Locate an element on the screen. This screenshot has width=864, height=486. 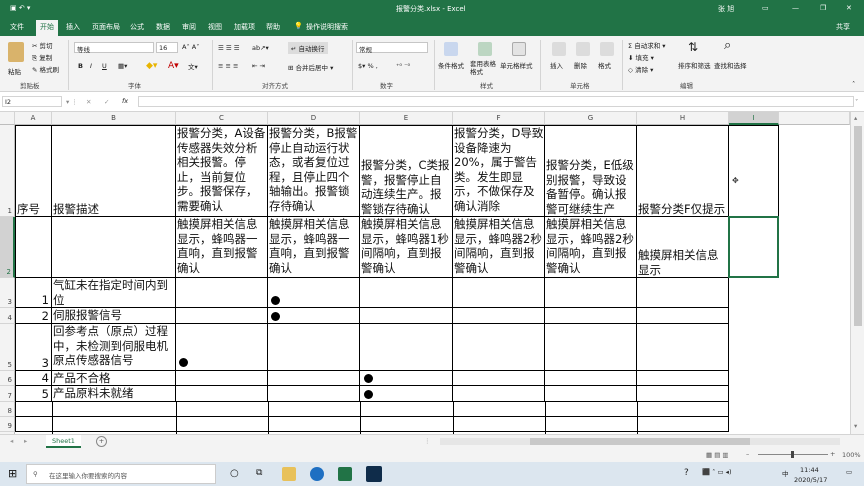
conditional-format-button: 条件格式 is located at coordinates (451, 65).